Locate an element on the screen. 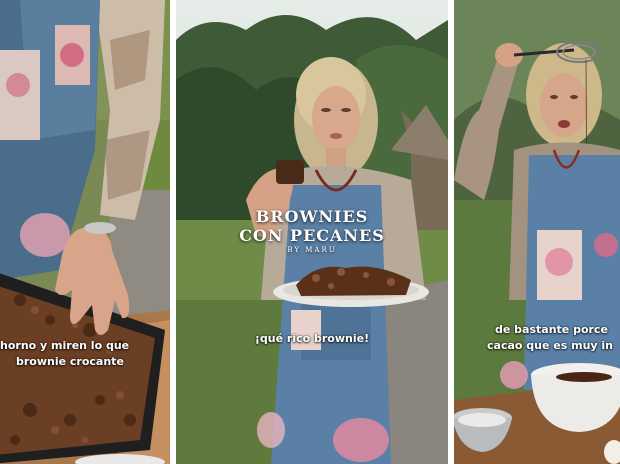 This screenshot has width=620, height=464. caption-line-2: cacao que es muy in is located at coordinates (550, 345).